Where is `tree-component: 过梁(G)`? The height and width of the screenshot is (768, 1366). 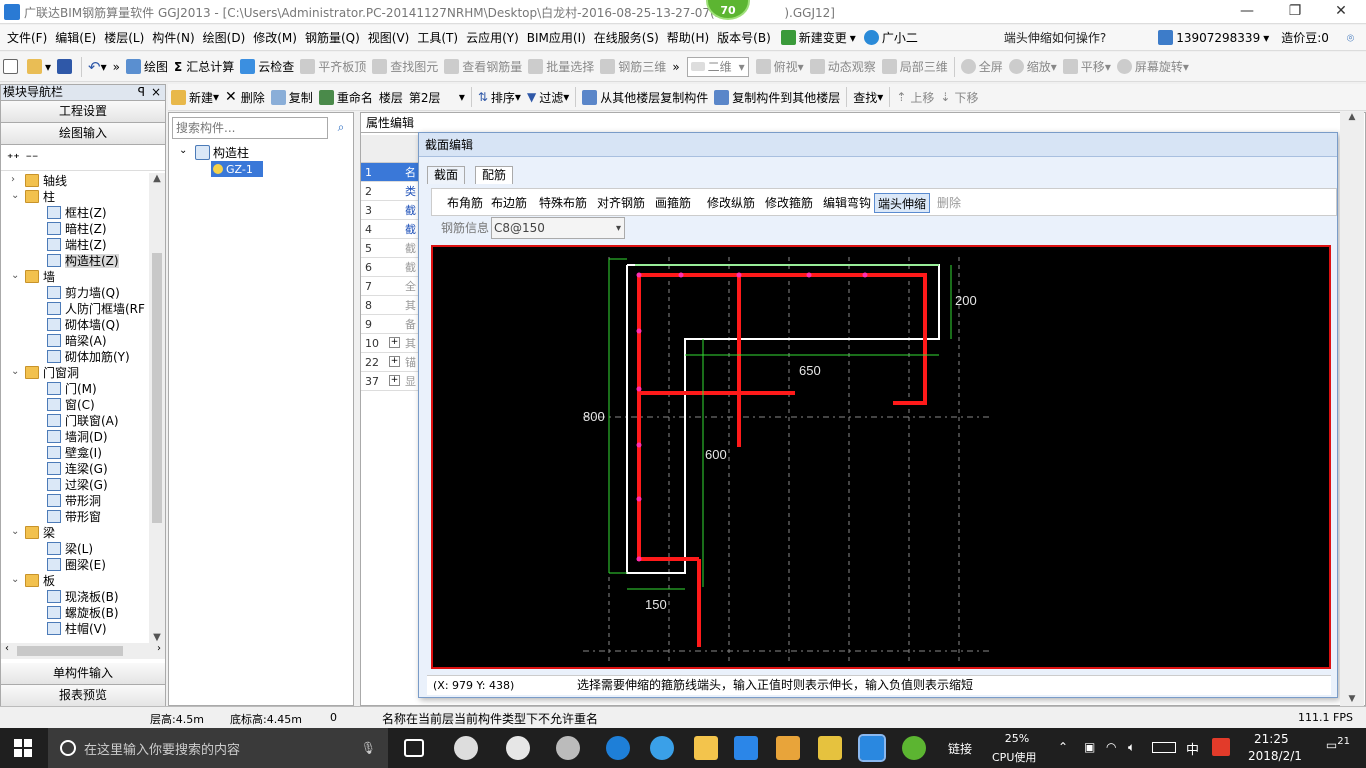 tree-component: 过梁(G) is located at coordinates (77, 485).